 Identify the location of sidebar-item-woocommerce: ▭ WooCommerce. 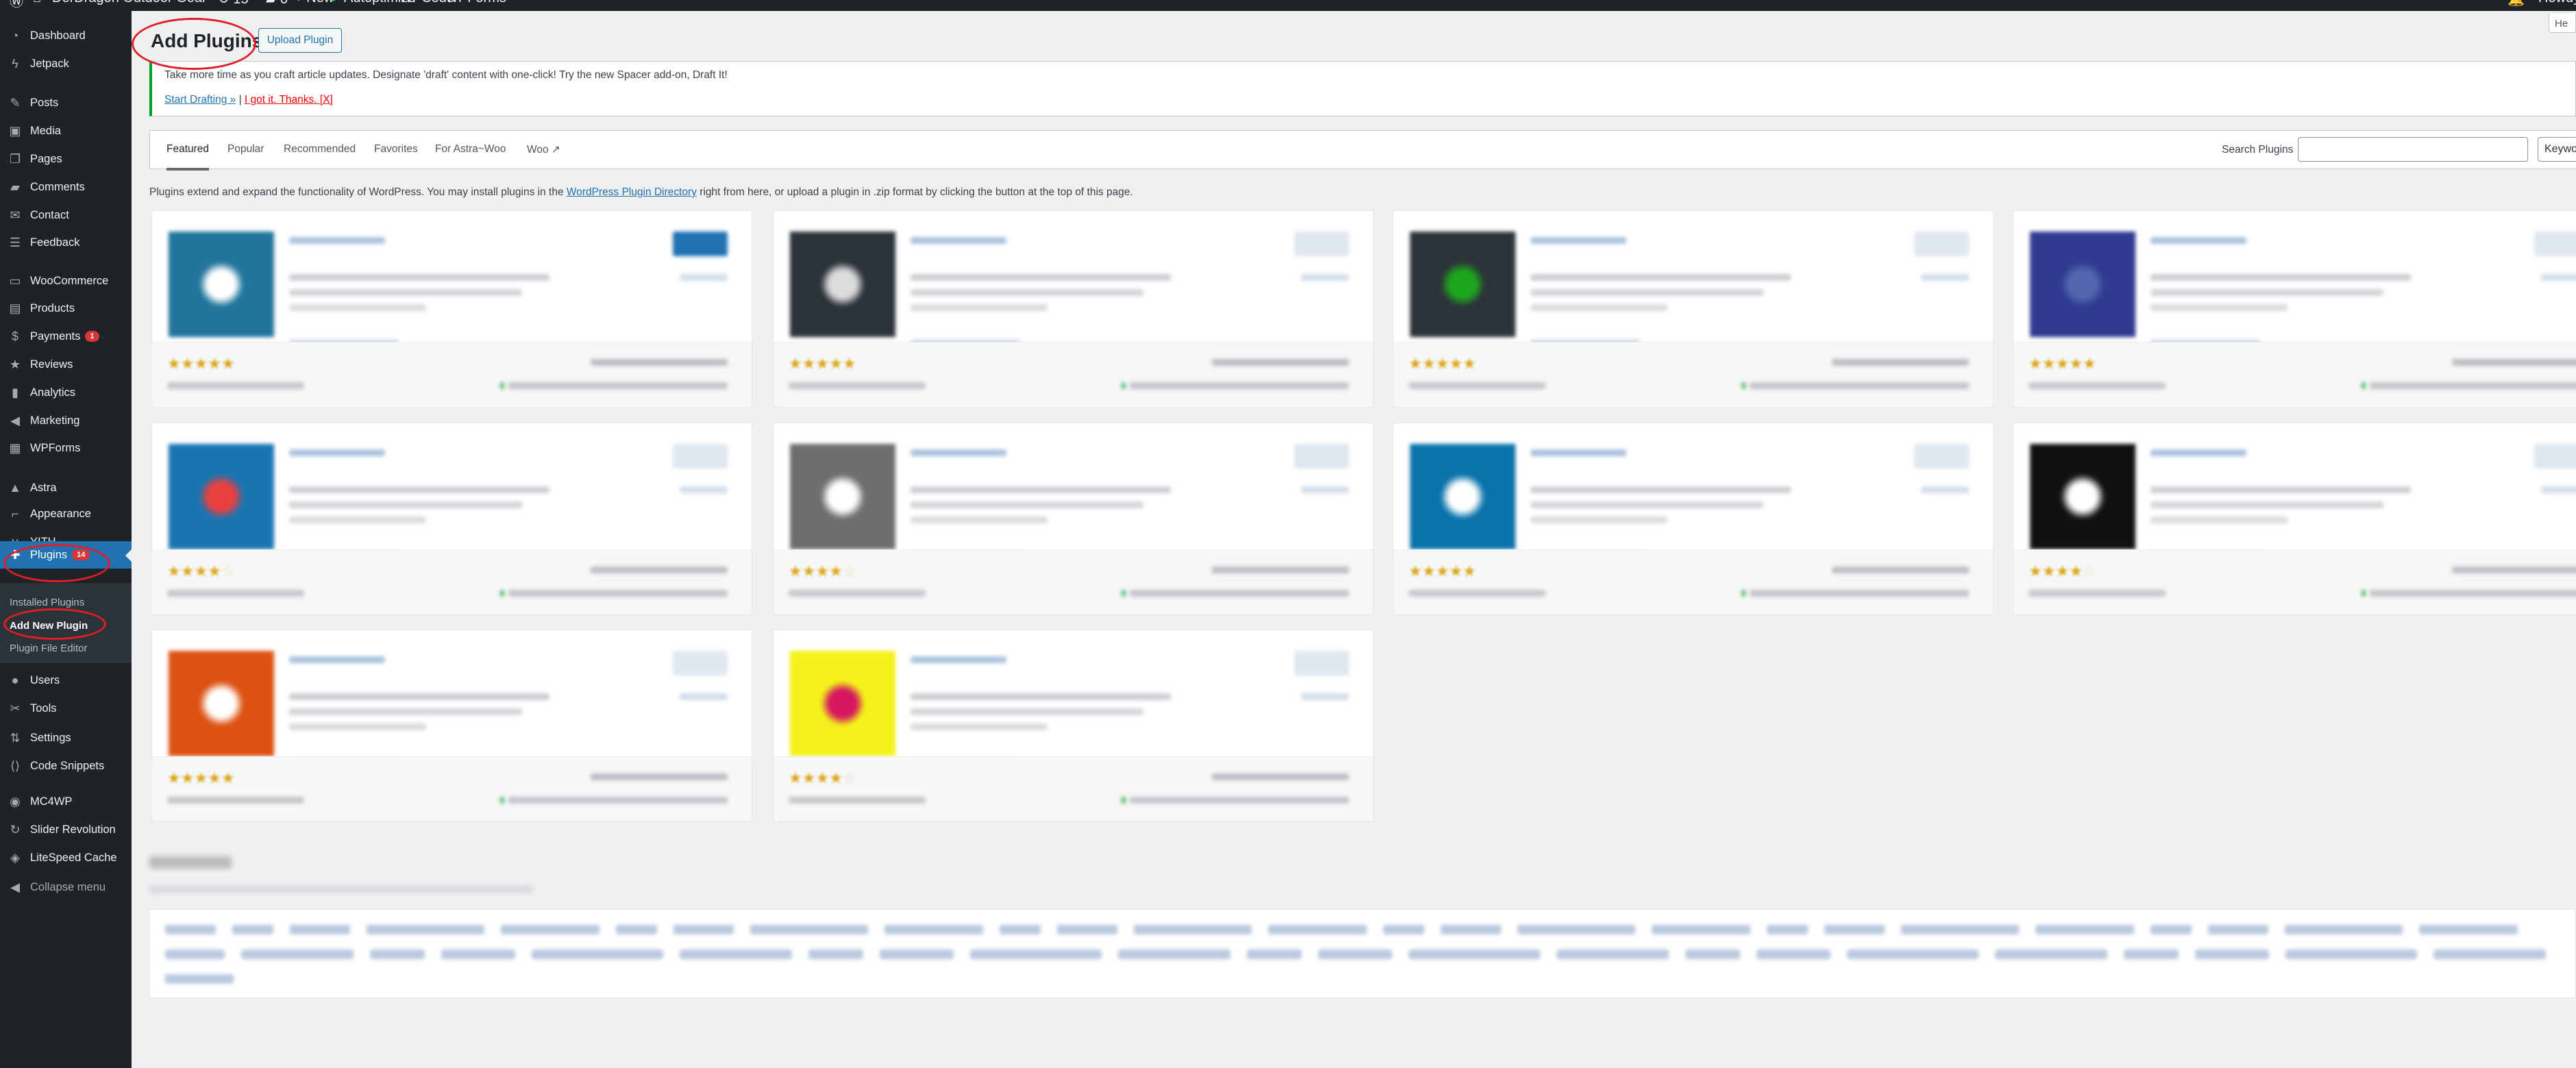
(66, 281).